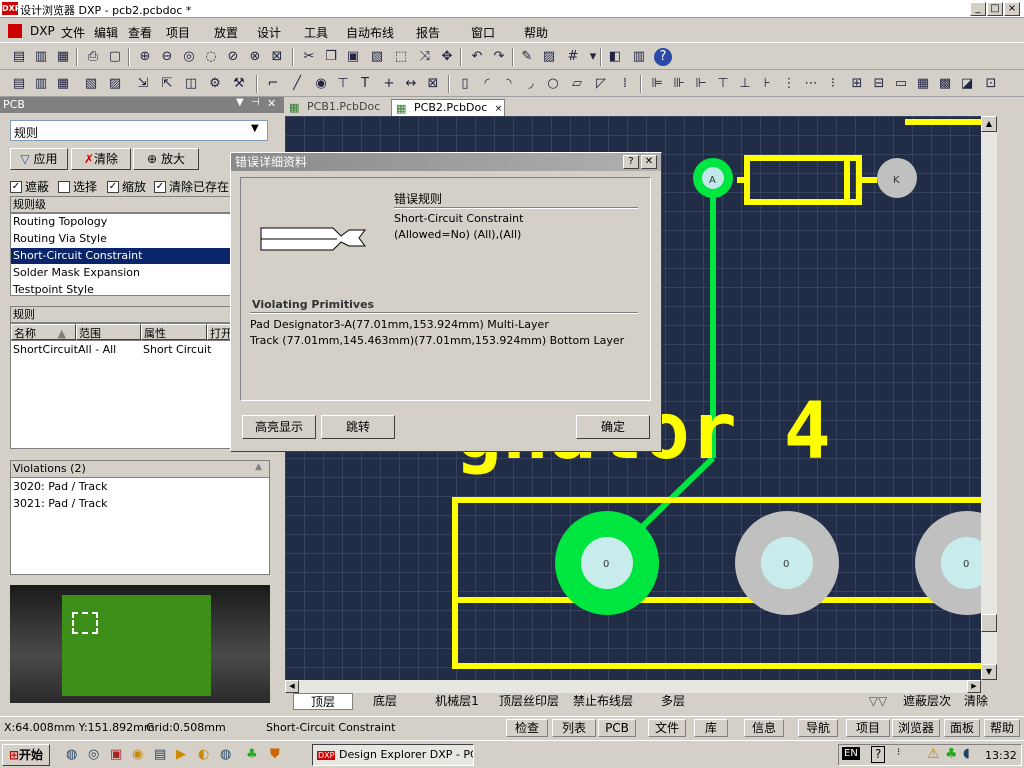  Describe the element at coordinates (116, 754) in the screenshot. I see `quicklaunch-box-icon: ▣` at that location.